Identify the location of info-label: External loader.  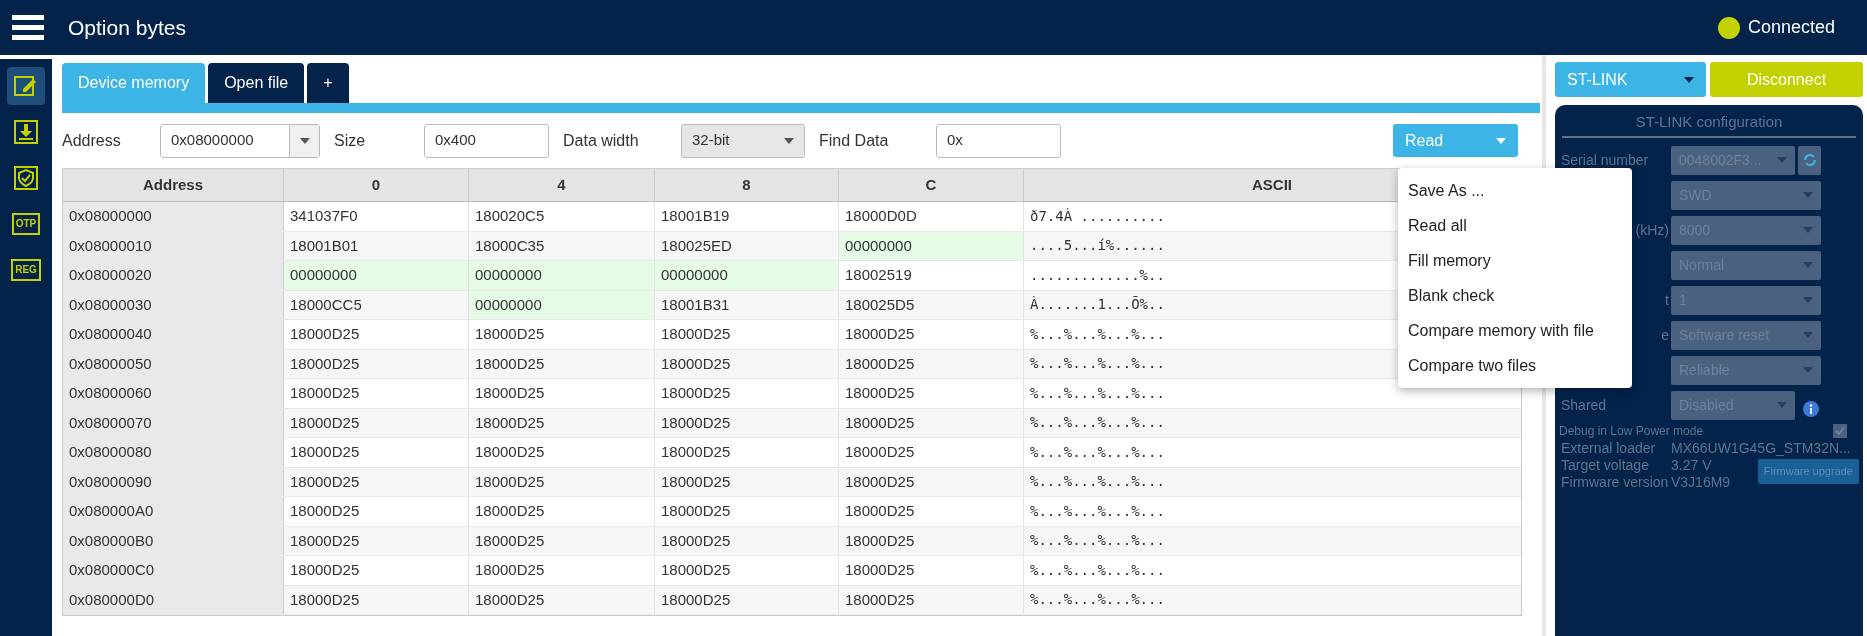
(1608, 448).